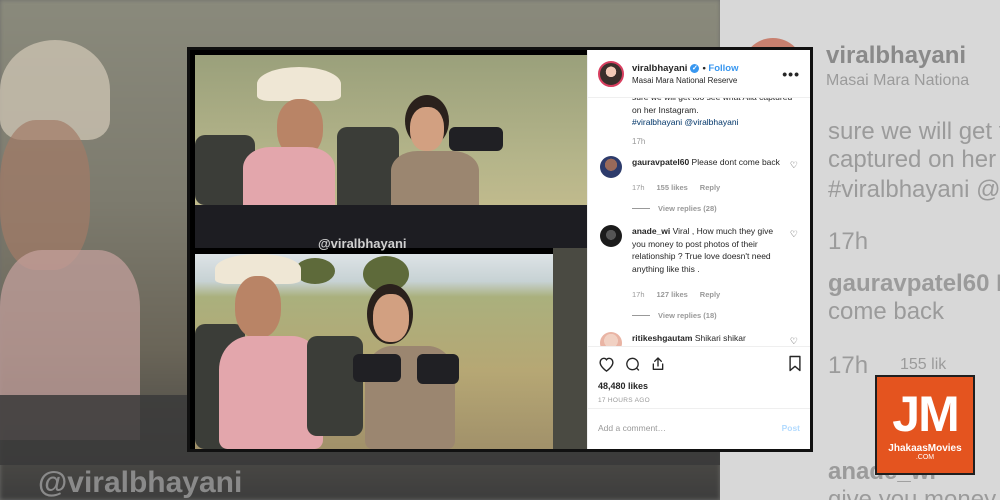 The width and height of the screenshot is (1000, 500). I want to click on share-icon, so click(658, 364).